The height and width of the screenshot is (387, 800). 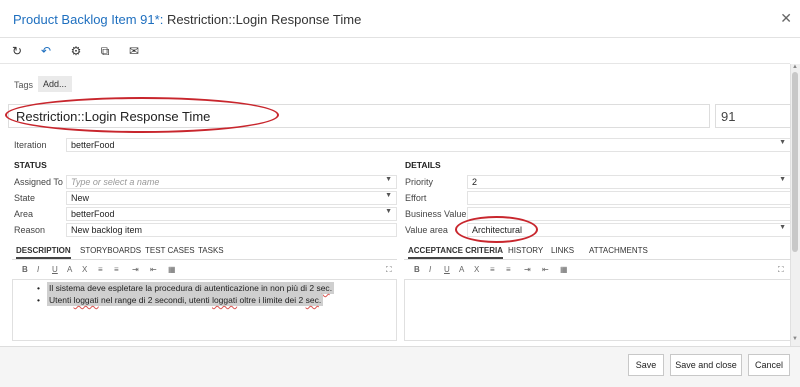 What do you see at coordinates (795, 67) in the screenshot?
I see `scroll-up-icon: ▲` at bounding box center [795, 67].